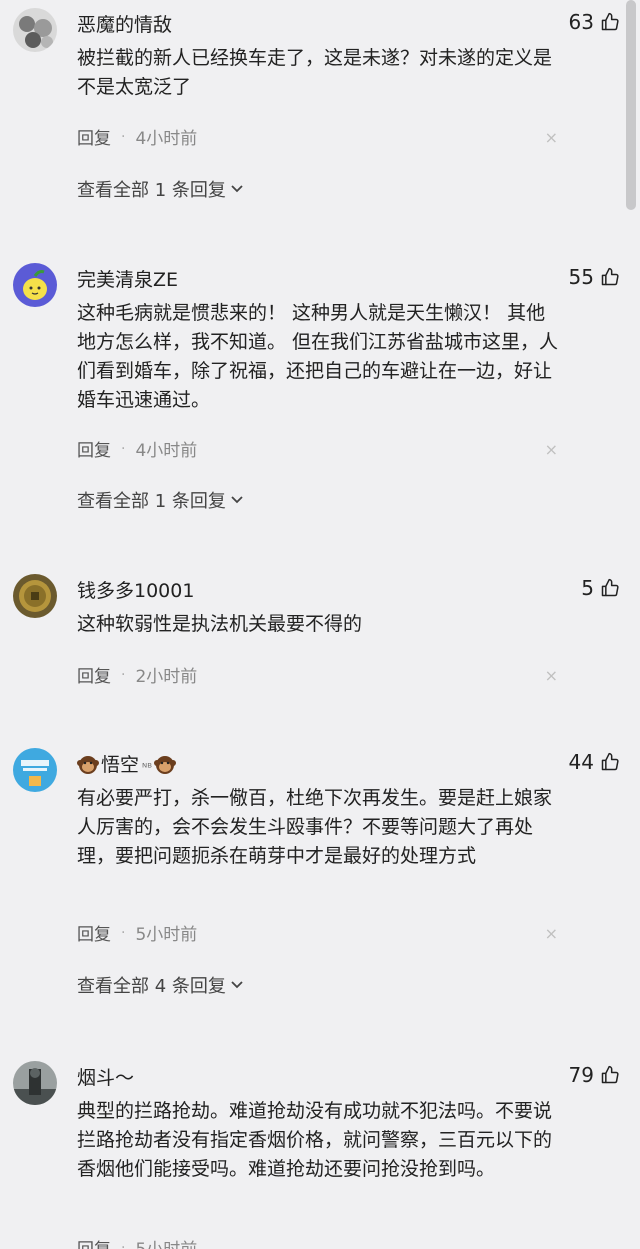 This screenshot has height=1249, width=640. What do you see at coordinates (315, 72) in the screenshot?
I see `comment-text: 被拦截的新人已经换车走了，这是未遂？对未遂的定义是不是太宽泛了` at bounding box center [315, 72].